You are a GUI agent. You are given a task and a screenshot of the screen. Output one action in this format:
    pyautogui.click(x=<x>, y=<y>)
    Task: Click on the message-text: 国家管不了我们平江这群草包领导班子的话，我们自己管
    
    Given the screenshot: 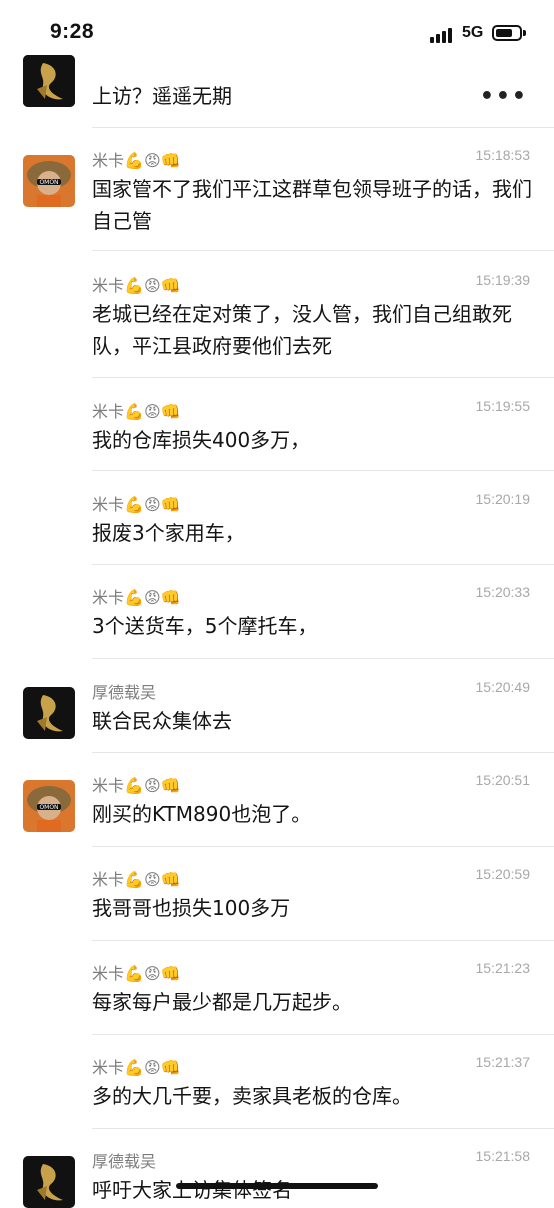 What is the action you would take?
    pyautogui.click(x=312, y=205)
    